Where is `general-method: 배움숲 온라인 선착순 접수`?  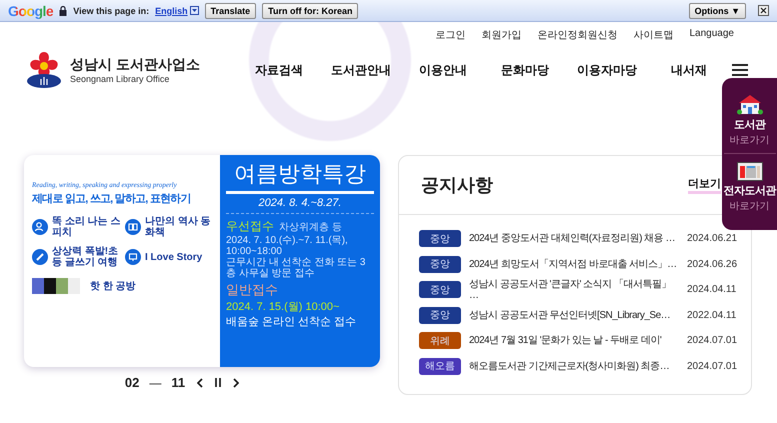
general-method: 배움숲 온라인 선착순 접수 is located at coordinates (292, 322).